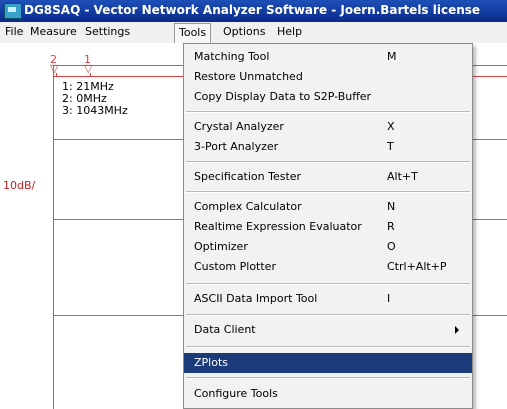 The image size is (507, 409). What do you see at coordinates (328, 77) in the screenshot?
I see `menu-item-restore-unmatched: Restore Unmatched` at bounding box center [328, 77].